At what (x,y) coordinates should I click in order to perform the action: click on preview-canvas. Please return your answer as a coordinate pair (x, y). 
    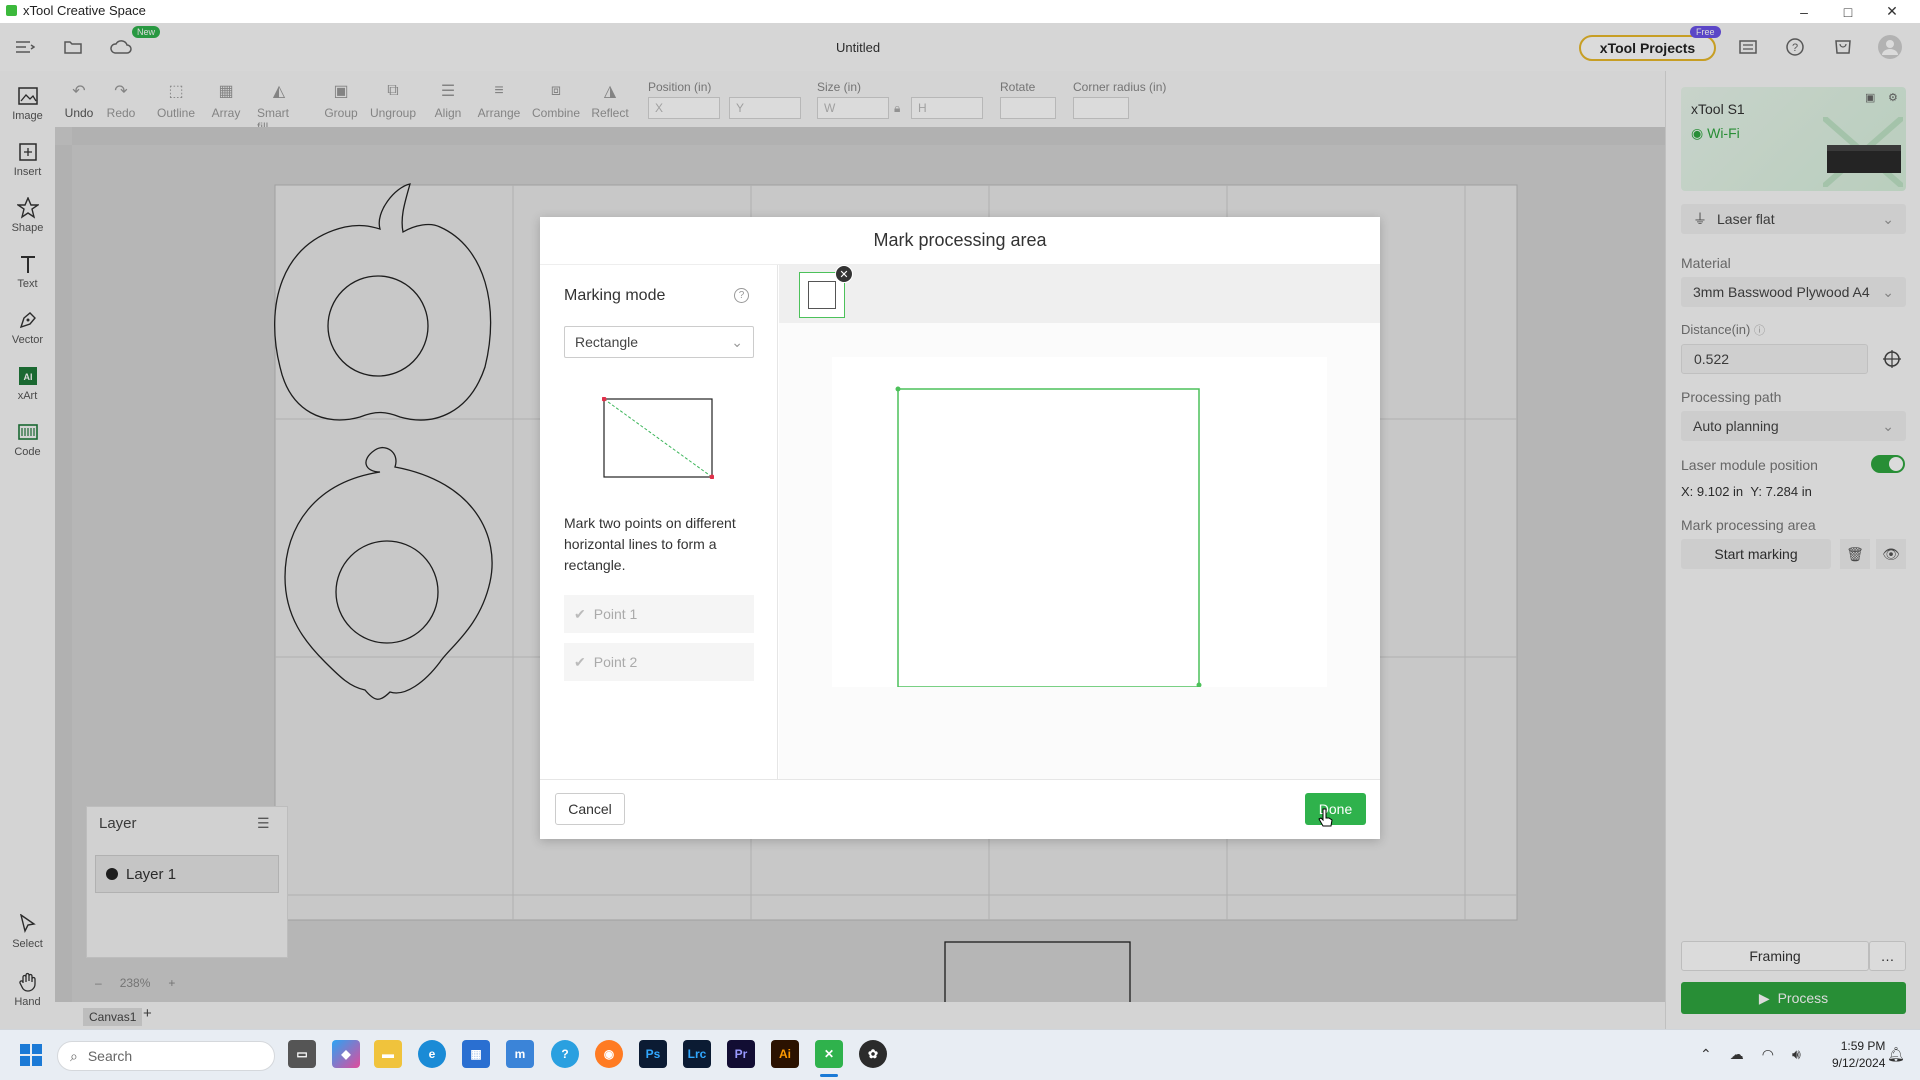
    Looking at the image, I should click on (1079, 522).